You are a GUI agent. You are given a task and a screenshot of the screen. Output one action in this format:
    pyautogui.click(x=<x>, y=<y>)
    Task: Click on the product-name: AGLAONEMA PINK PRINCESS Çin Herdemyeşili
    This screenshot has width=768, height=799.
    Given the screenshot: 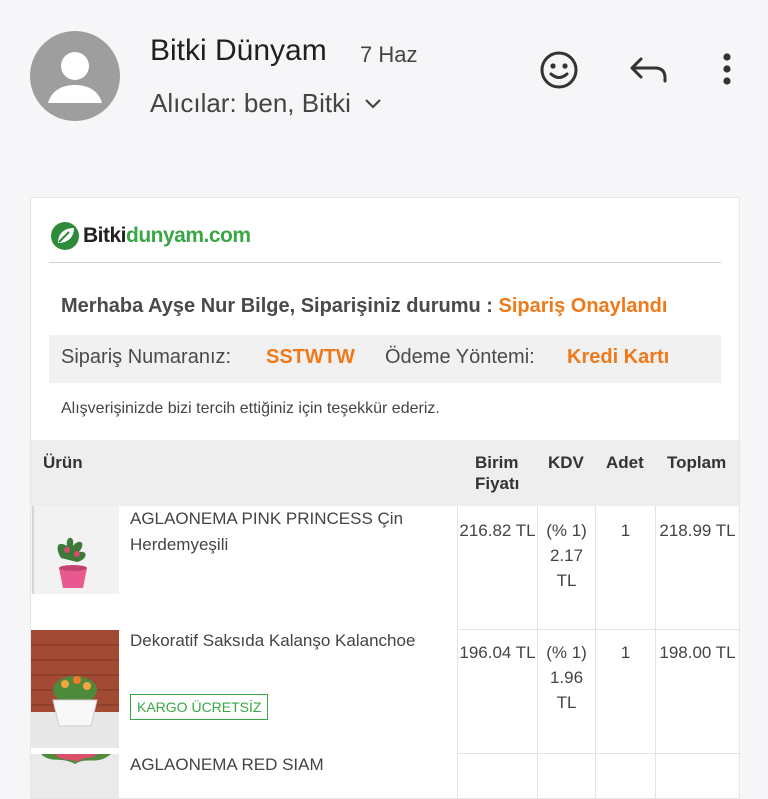 What is the action you would take?
    pyautogui.click(x=280, y=532)
    